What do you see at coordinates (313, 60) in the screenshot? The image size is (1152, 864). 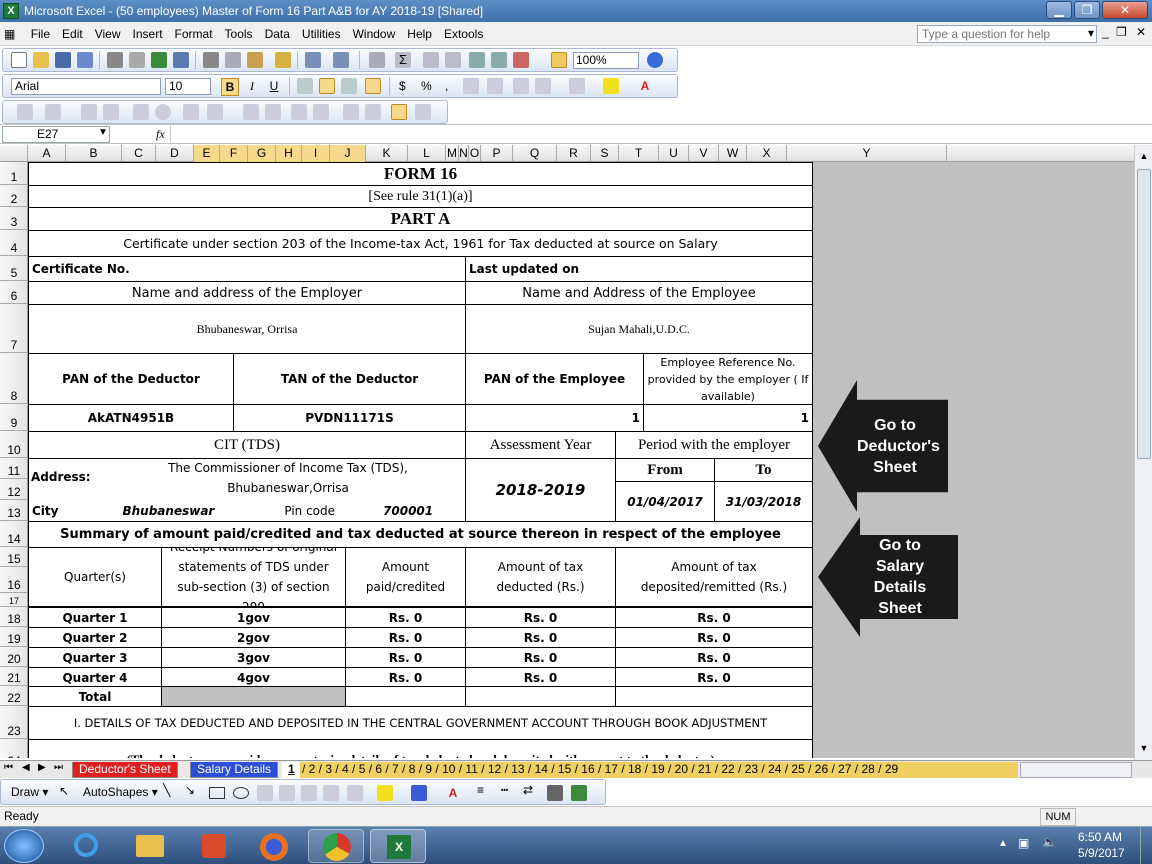 I see `undo-icon` at bounding box center [313, 60].